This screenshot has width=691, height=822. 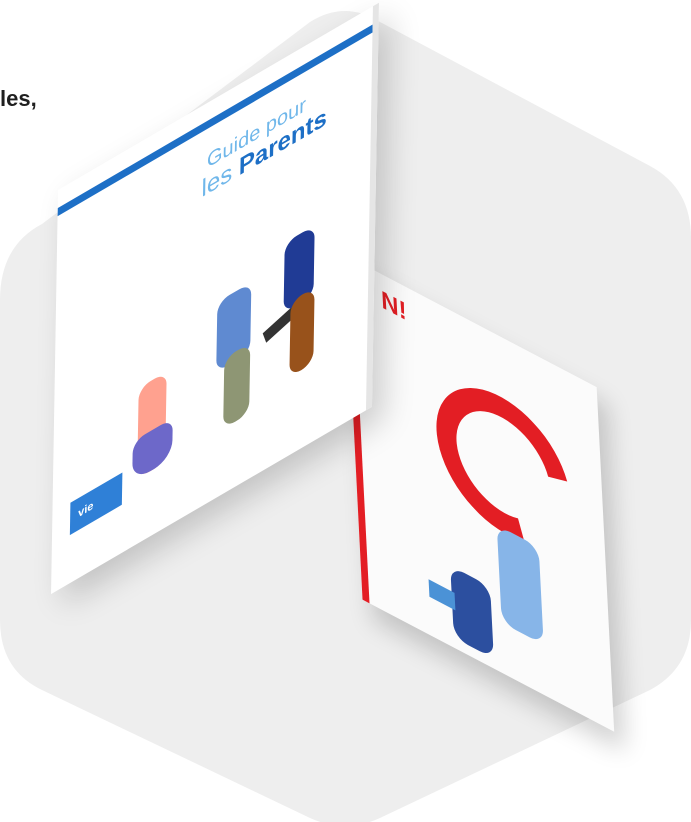 What do you see at coordinates (86, 510) in the screenshot?
I see `front-brochure-logo-text: vie` at bounding box center [86, 510].